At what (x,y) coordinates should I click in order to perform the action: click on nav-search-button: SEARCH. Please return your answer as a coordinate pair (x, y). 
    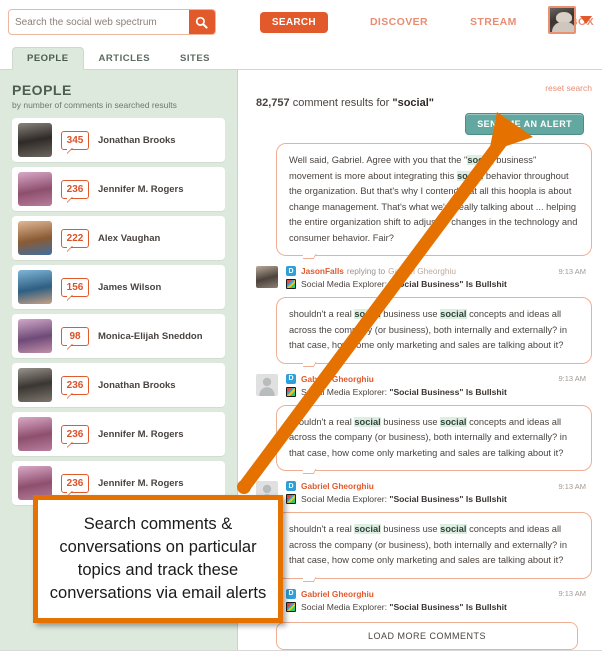
    Looking at the image, I should click on (293, 22).